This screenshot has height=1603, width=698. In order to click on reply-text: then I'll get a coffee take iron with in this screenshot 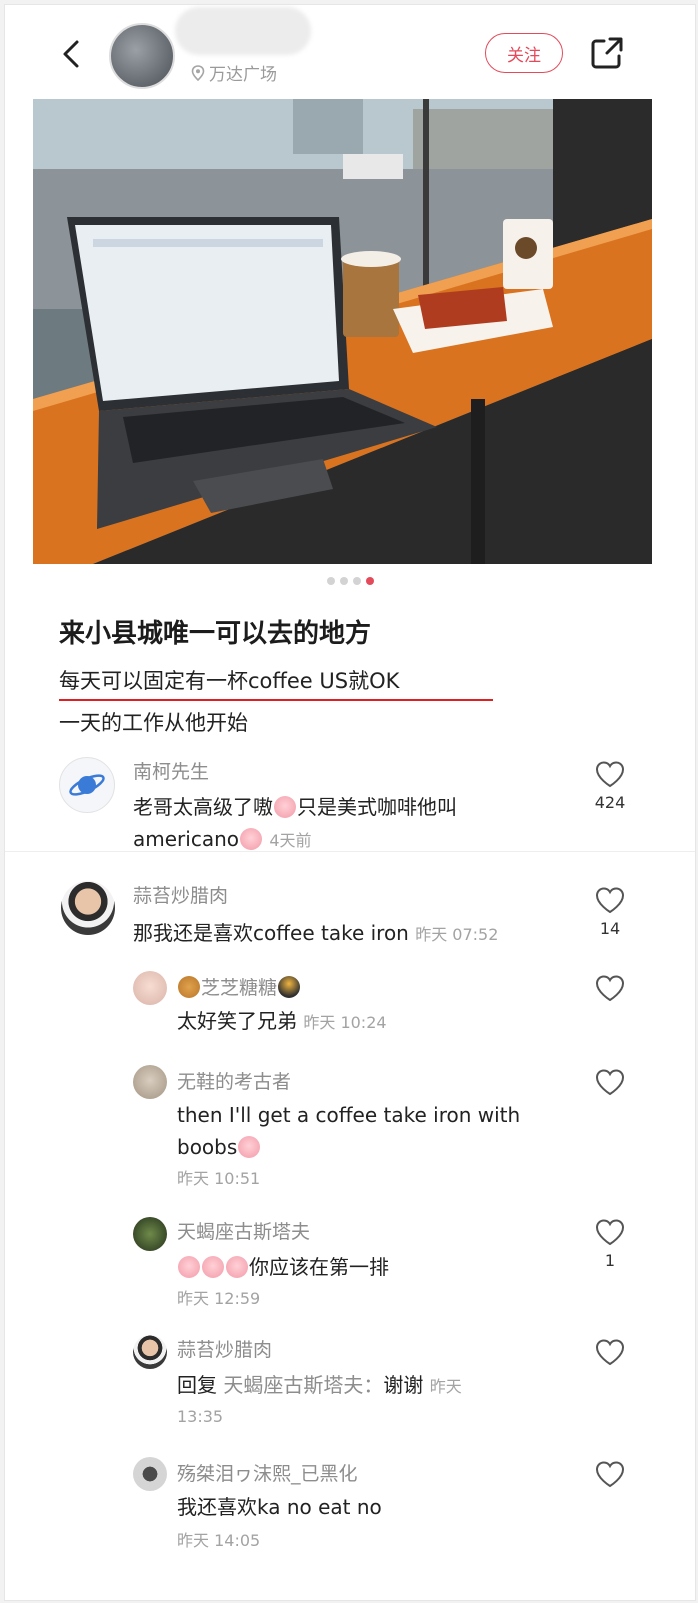, I will do `click(349, 1115)`.